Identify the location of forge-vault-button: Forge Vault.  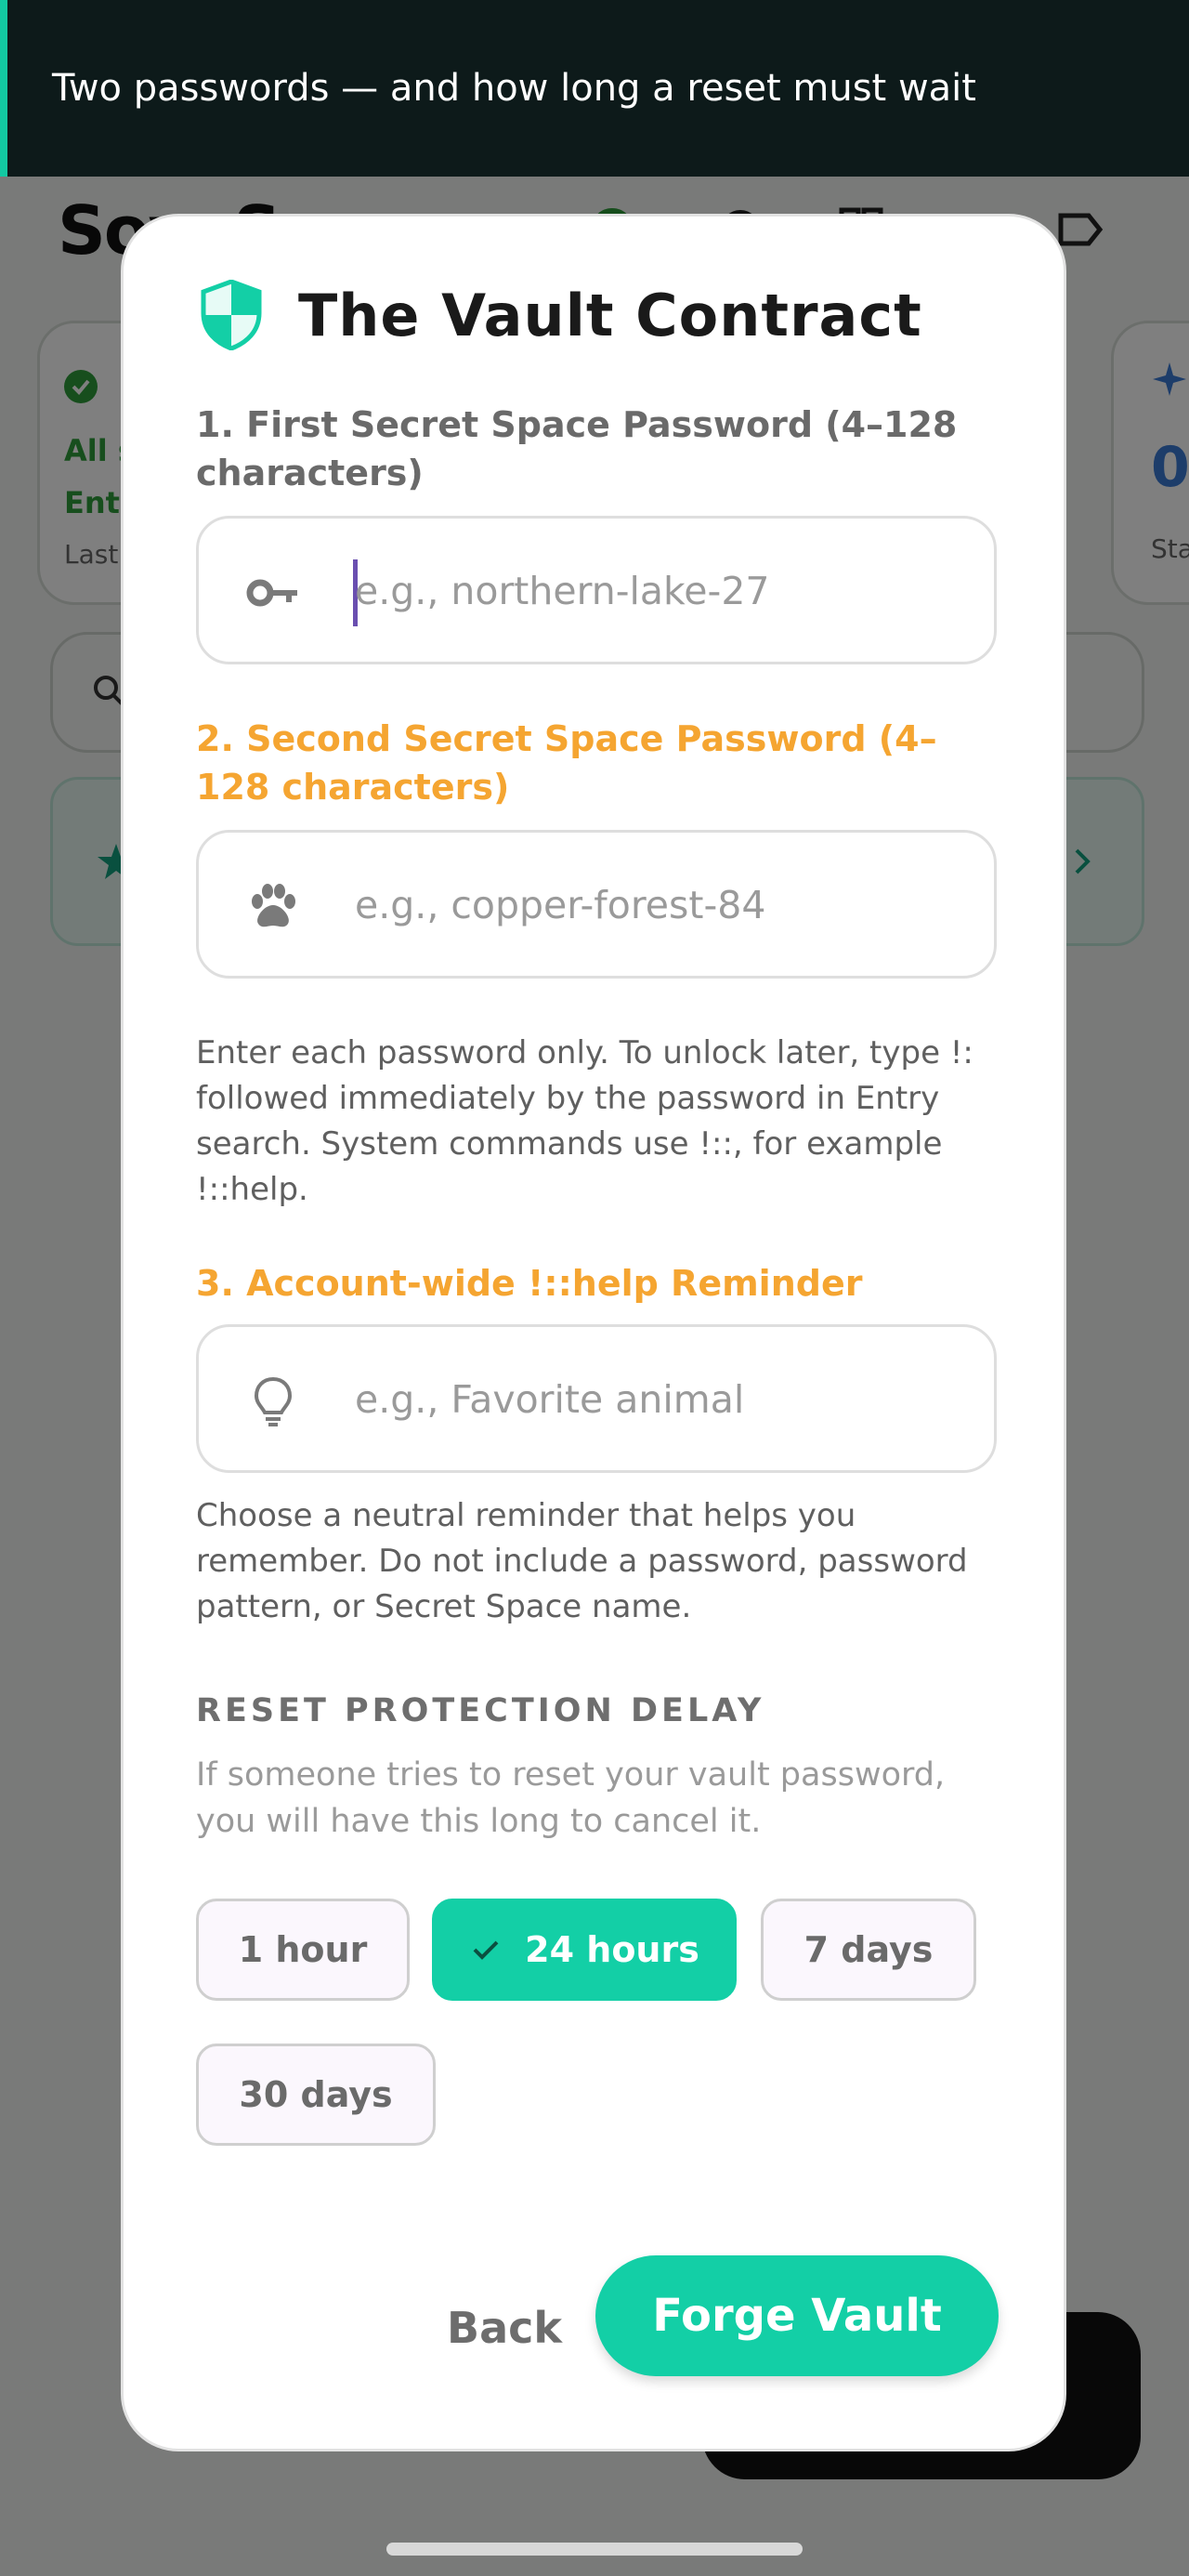
(797, 2315).